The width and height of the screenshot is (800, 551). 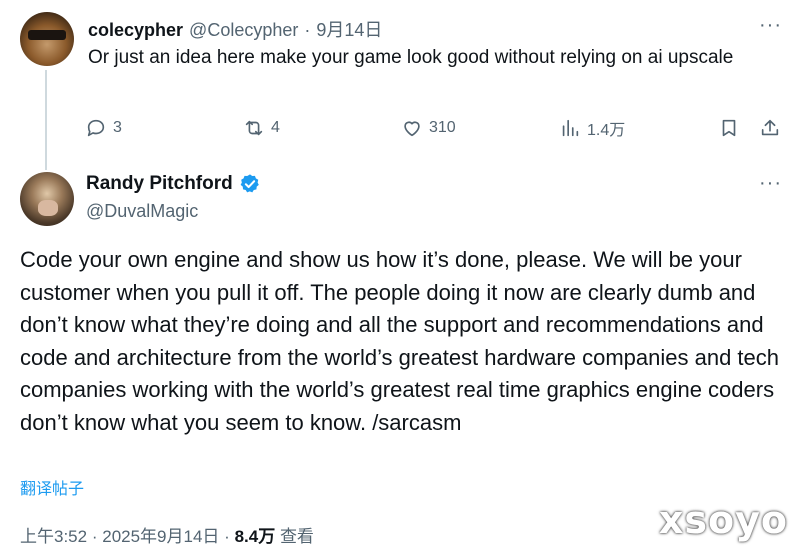 I want to click on tweet-header: colecypher @Colecypher · 9月14日, so click(x=235, y=29).